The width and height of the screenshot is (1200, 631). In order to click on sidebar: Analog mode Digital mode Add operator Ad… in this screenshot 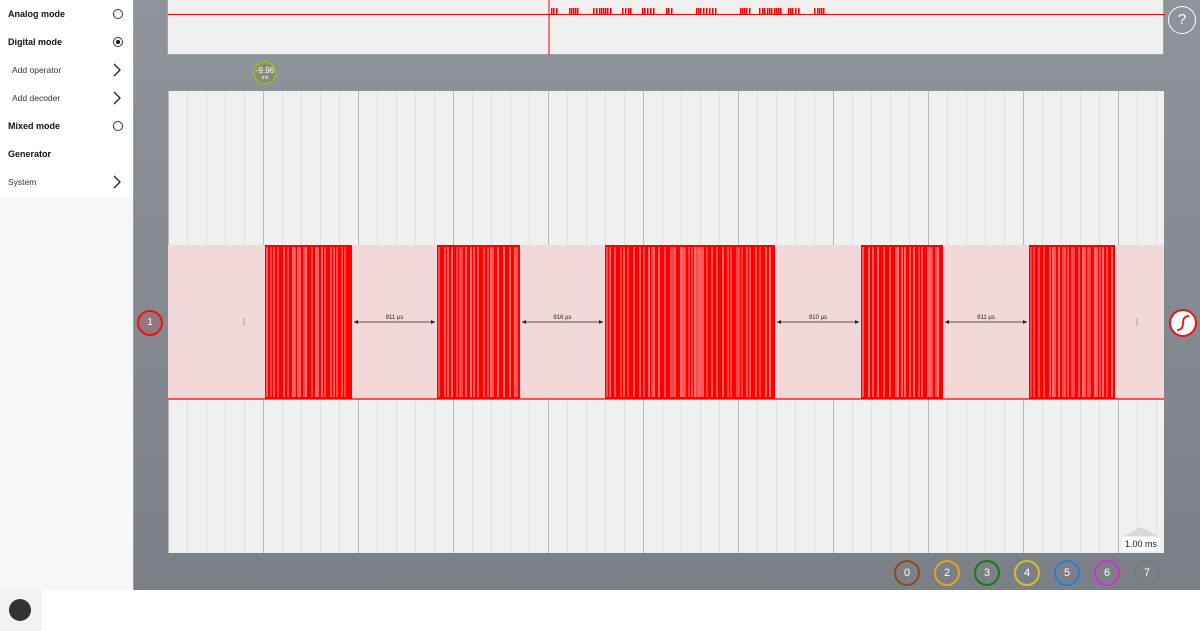, I will do `click(67, 295)`.